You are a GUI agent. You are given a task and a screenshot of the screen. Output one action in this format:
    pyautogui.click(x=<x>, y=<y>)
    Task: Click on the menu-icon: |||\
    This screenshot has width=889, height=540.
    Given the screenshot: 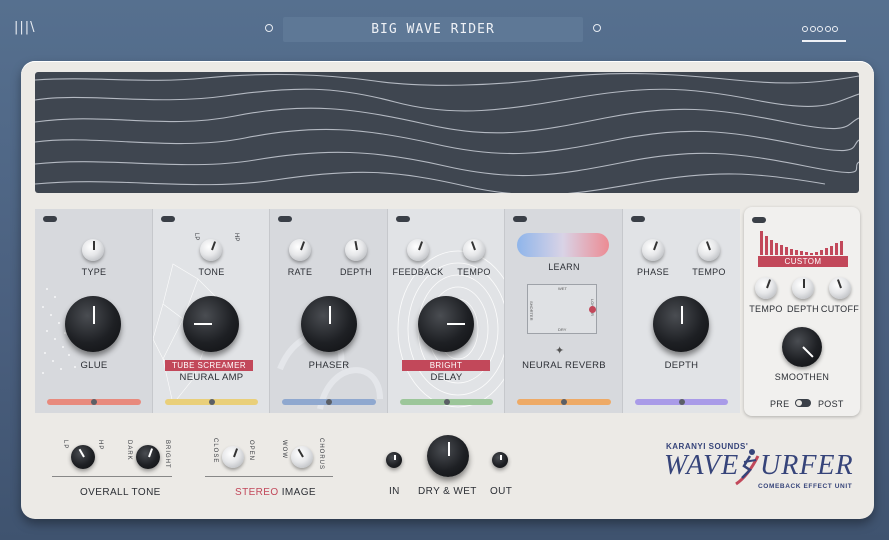 What is the action you would take?
    pyautogui.click(x=25, y=27)
    